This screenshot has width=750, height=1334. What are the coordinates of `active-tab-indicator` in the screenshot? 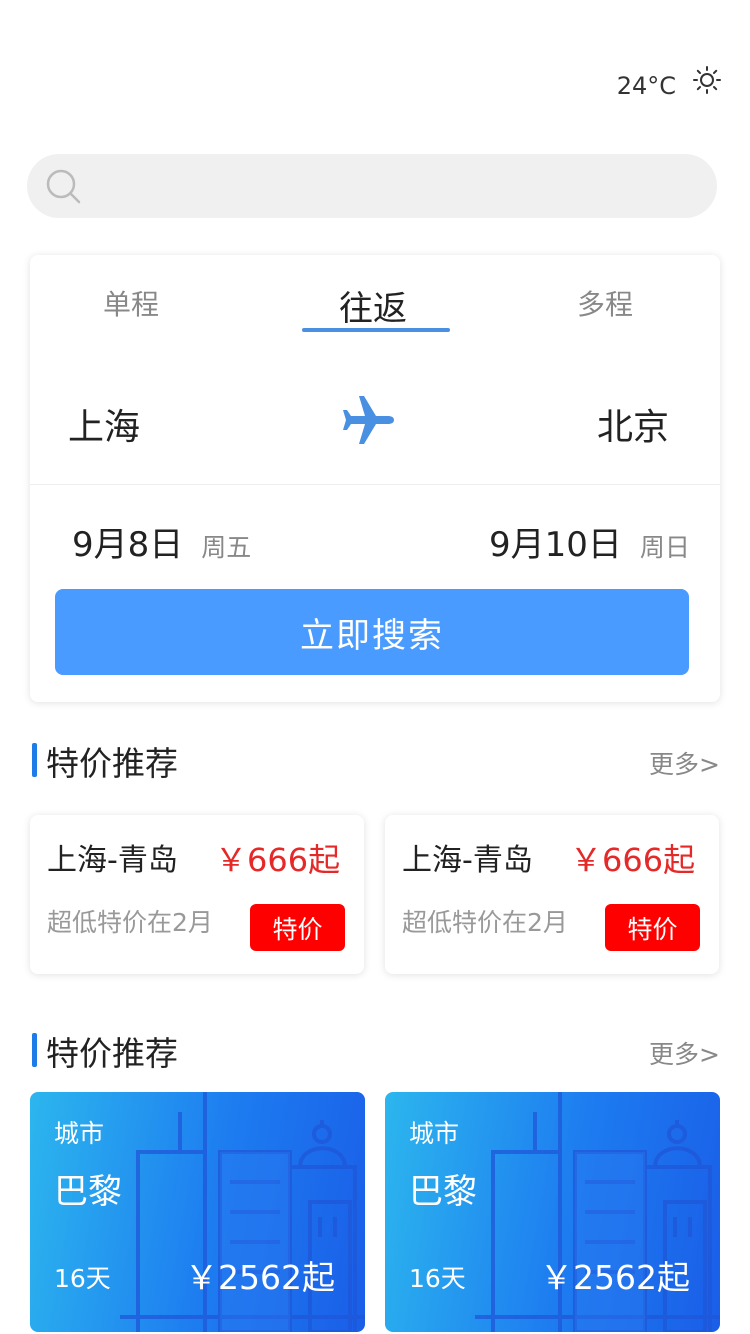 It's located at (376, 330).